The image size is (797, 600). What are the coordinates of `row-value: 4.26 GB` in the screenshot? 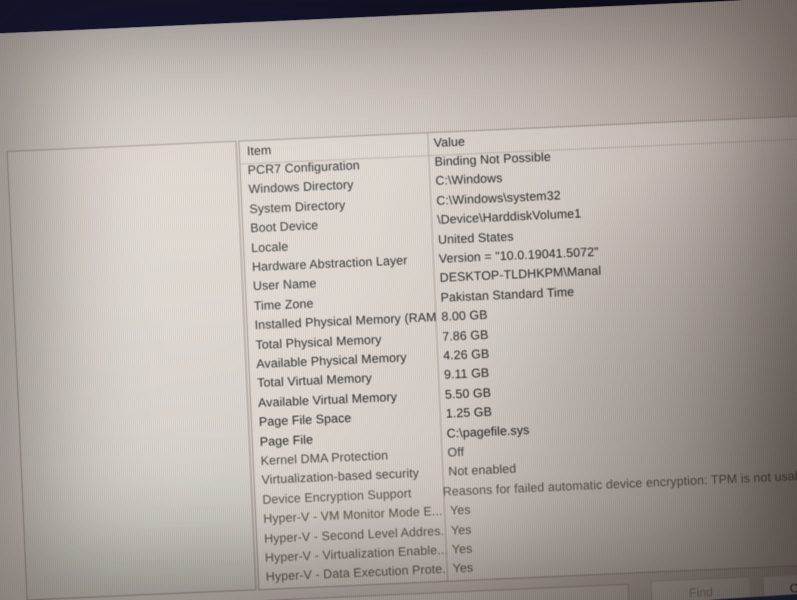 It's located at (466, 354).